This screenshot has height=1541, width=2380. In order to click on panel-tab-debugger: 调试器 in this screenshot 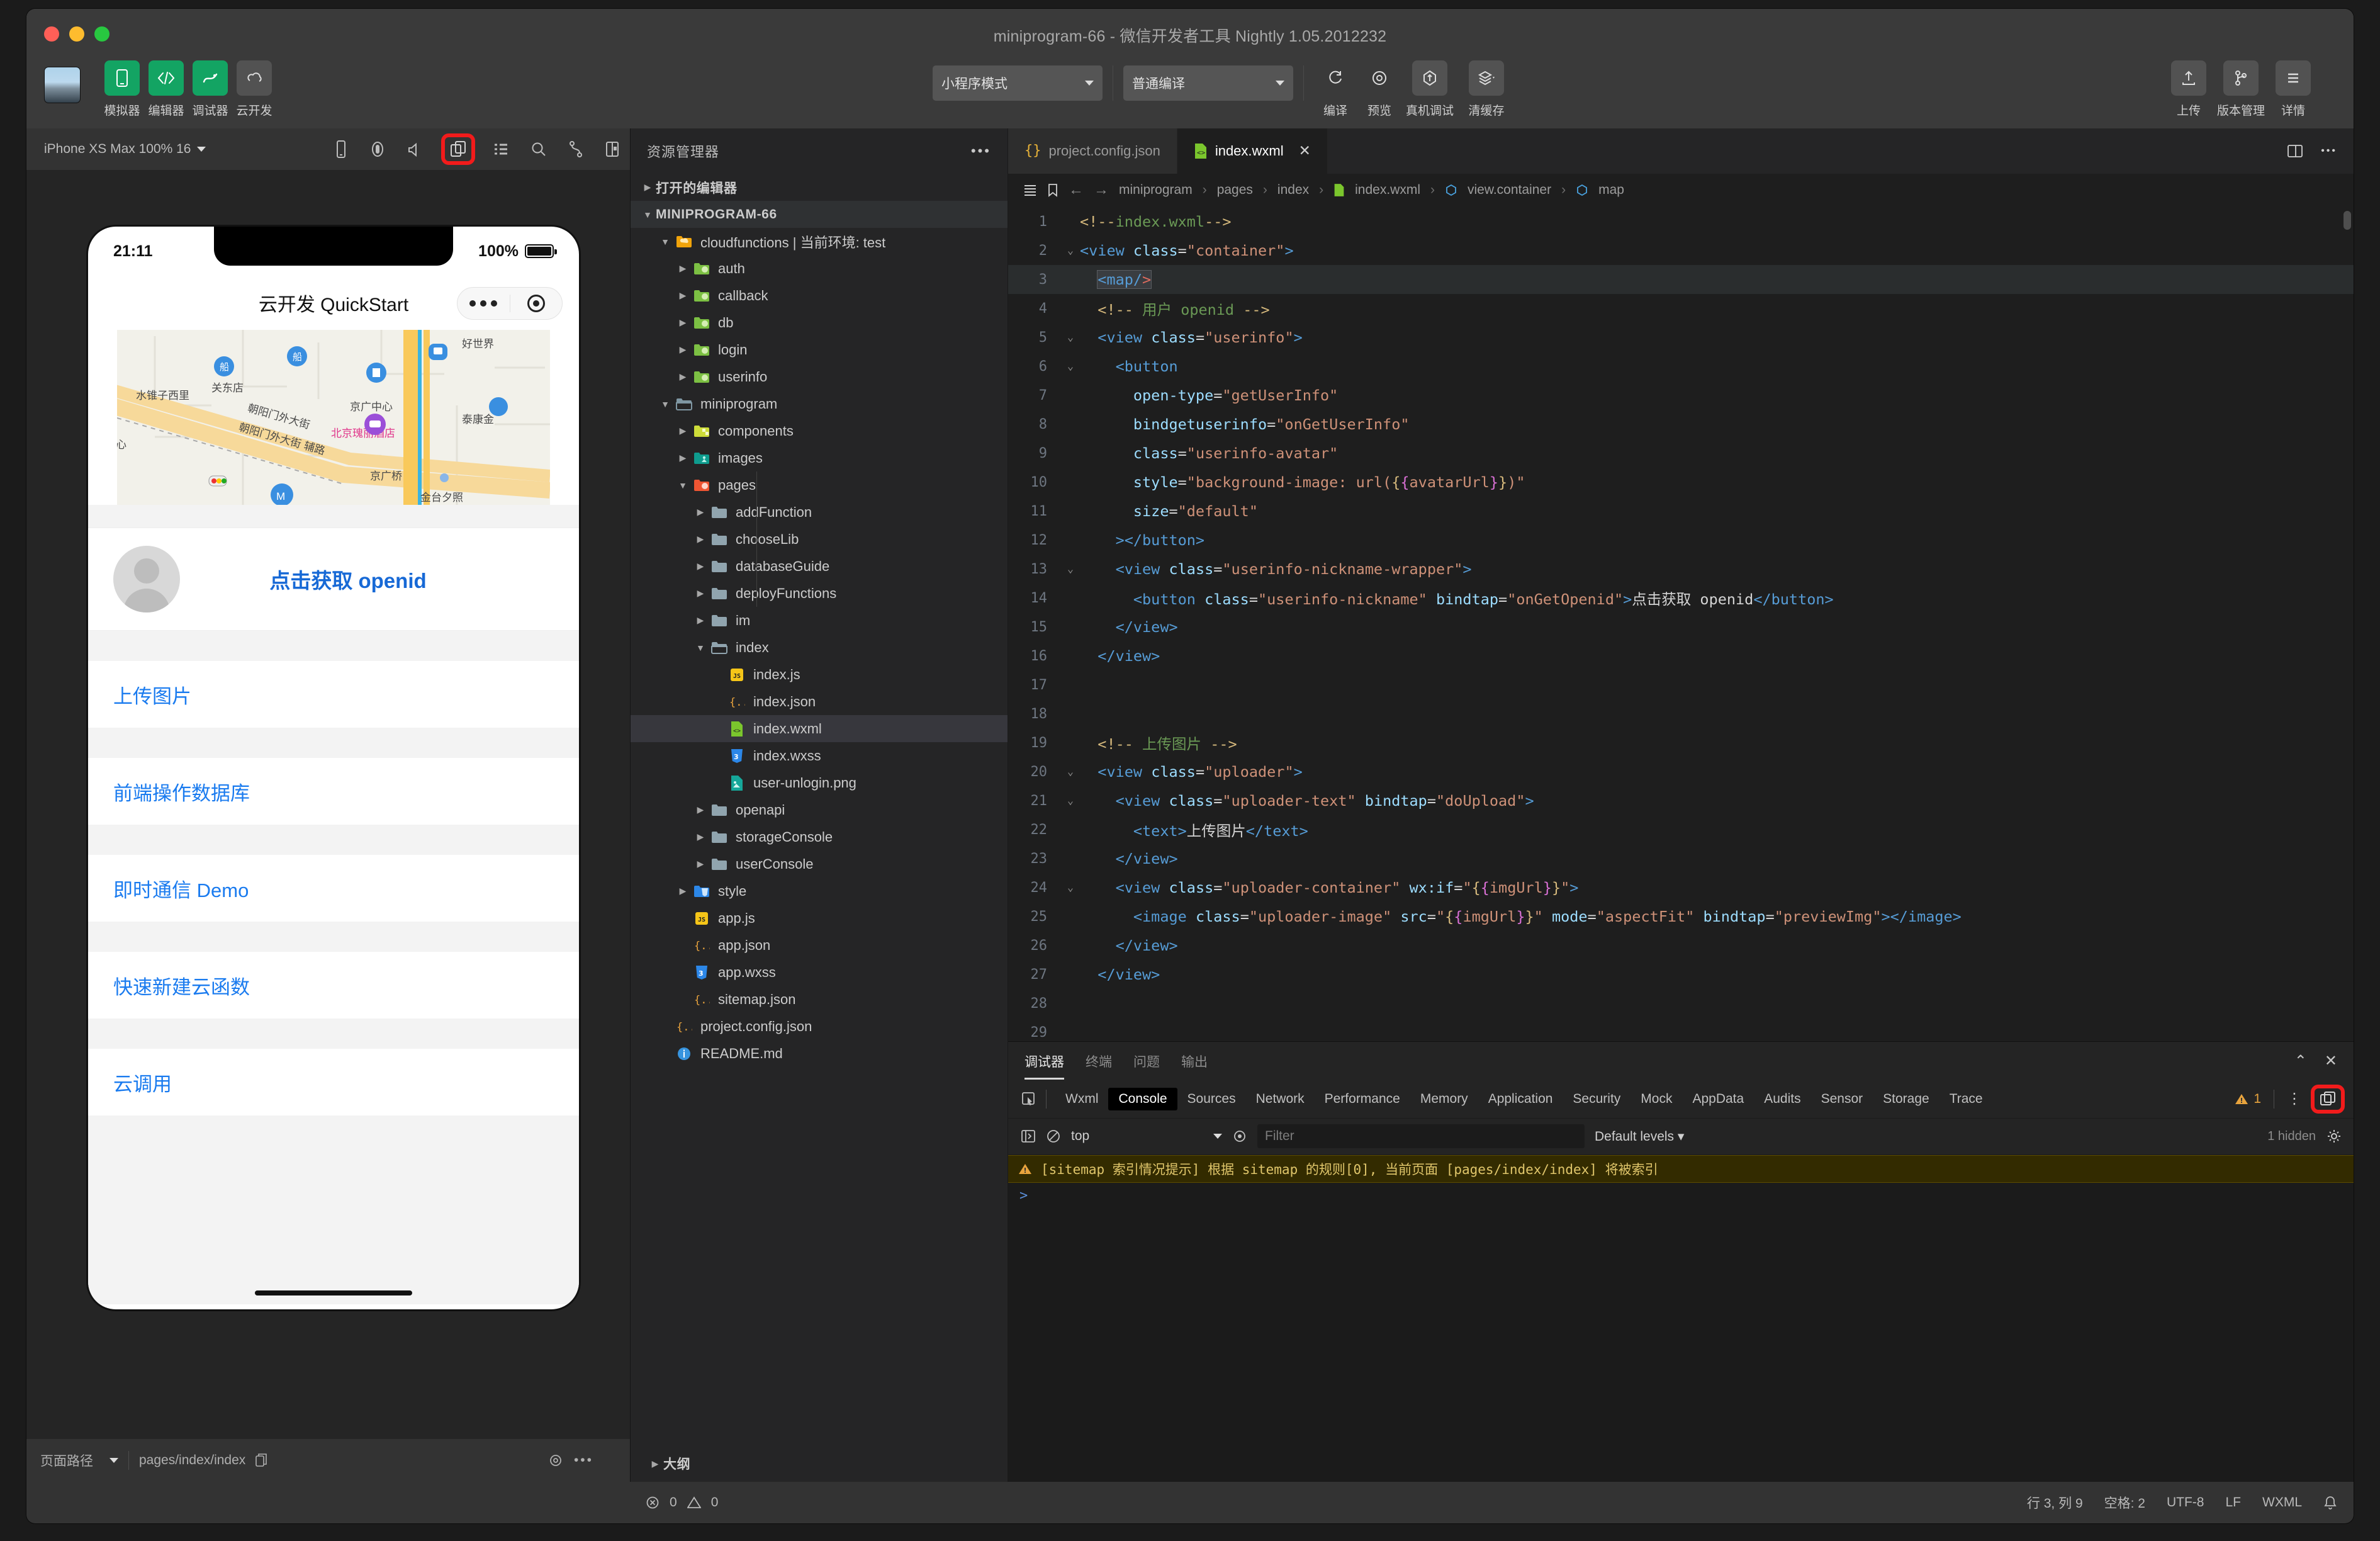, I will do `click(1044, 1066)`.